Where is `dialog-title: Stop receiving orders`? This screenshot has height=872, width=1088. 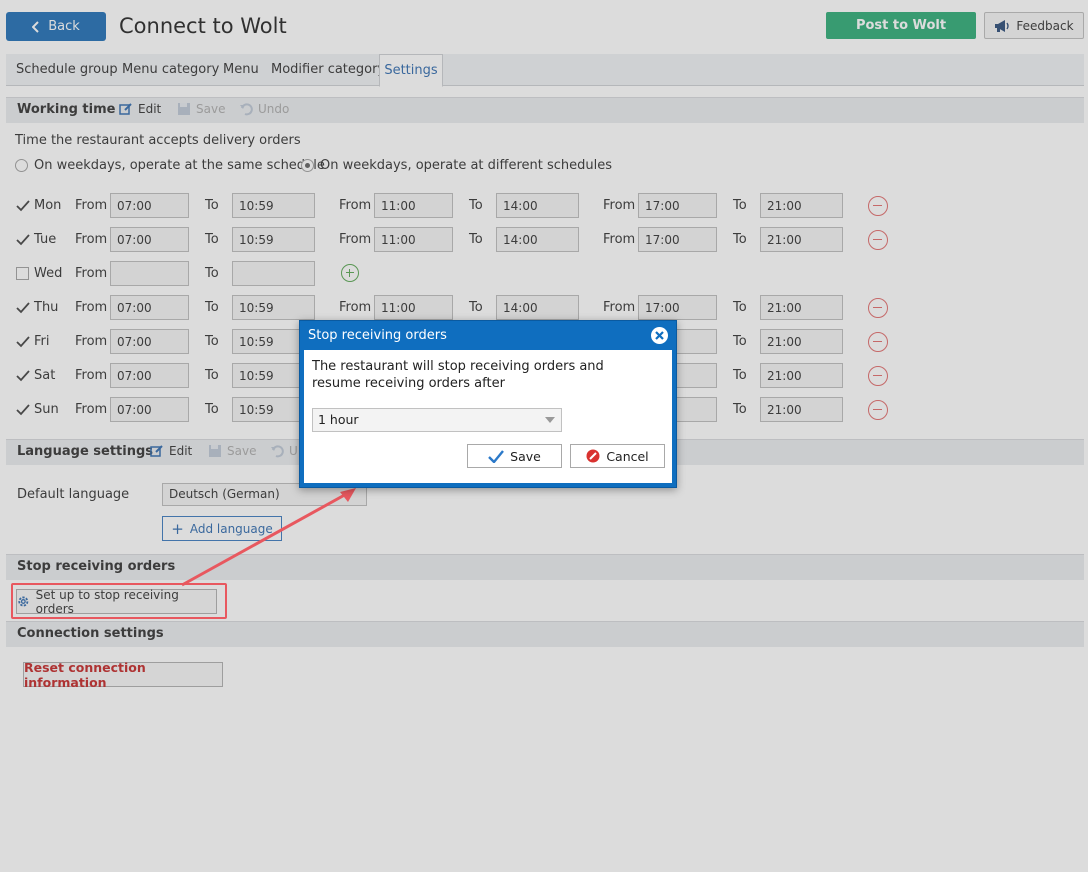
dialog-title: Stop receiving orders is located at coordinates (377, 335).